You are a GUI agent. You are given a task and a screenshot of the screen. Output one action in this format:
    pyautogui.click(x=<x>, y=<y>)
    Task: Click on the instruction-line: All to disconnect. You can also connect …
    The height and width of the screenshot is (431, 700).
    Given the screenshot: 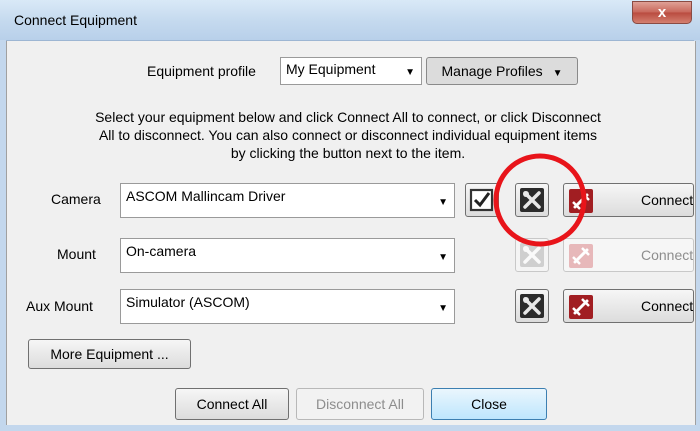 What is the action you would take?
    pyautogui.click(x=348, y=135)
    